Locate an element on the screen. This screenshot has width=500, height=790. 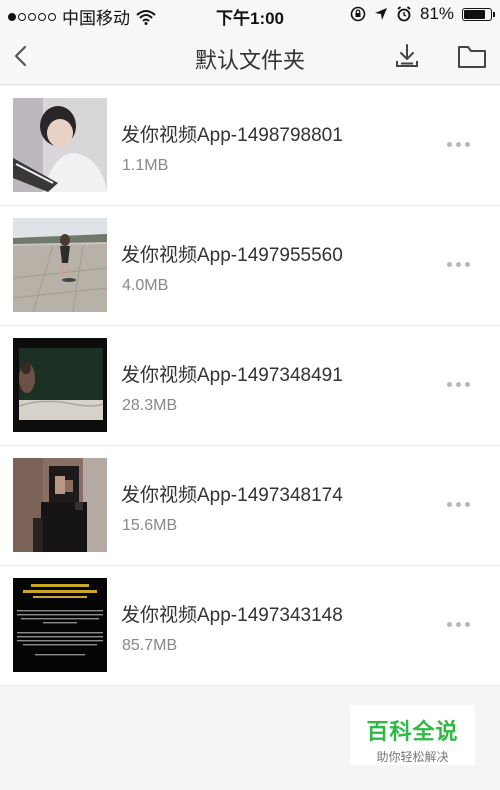
file-size: 1.1MB is located at coordinates (145, 165).